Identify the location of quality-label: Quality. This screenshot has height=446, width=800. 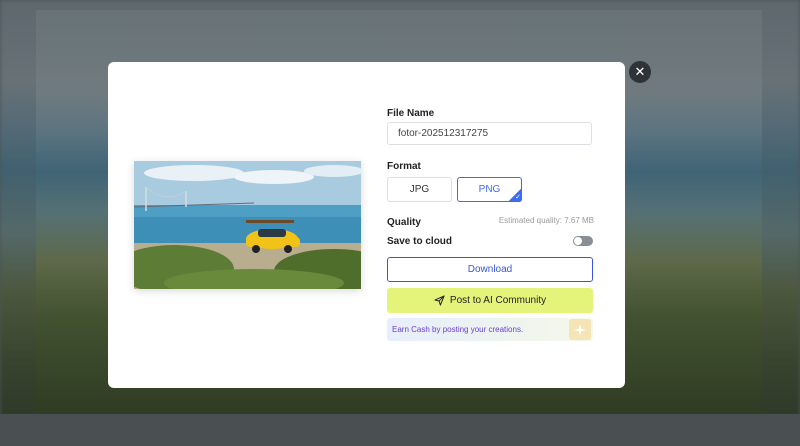
(404, 222).